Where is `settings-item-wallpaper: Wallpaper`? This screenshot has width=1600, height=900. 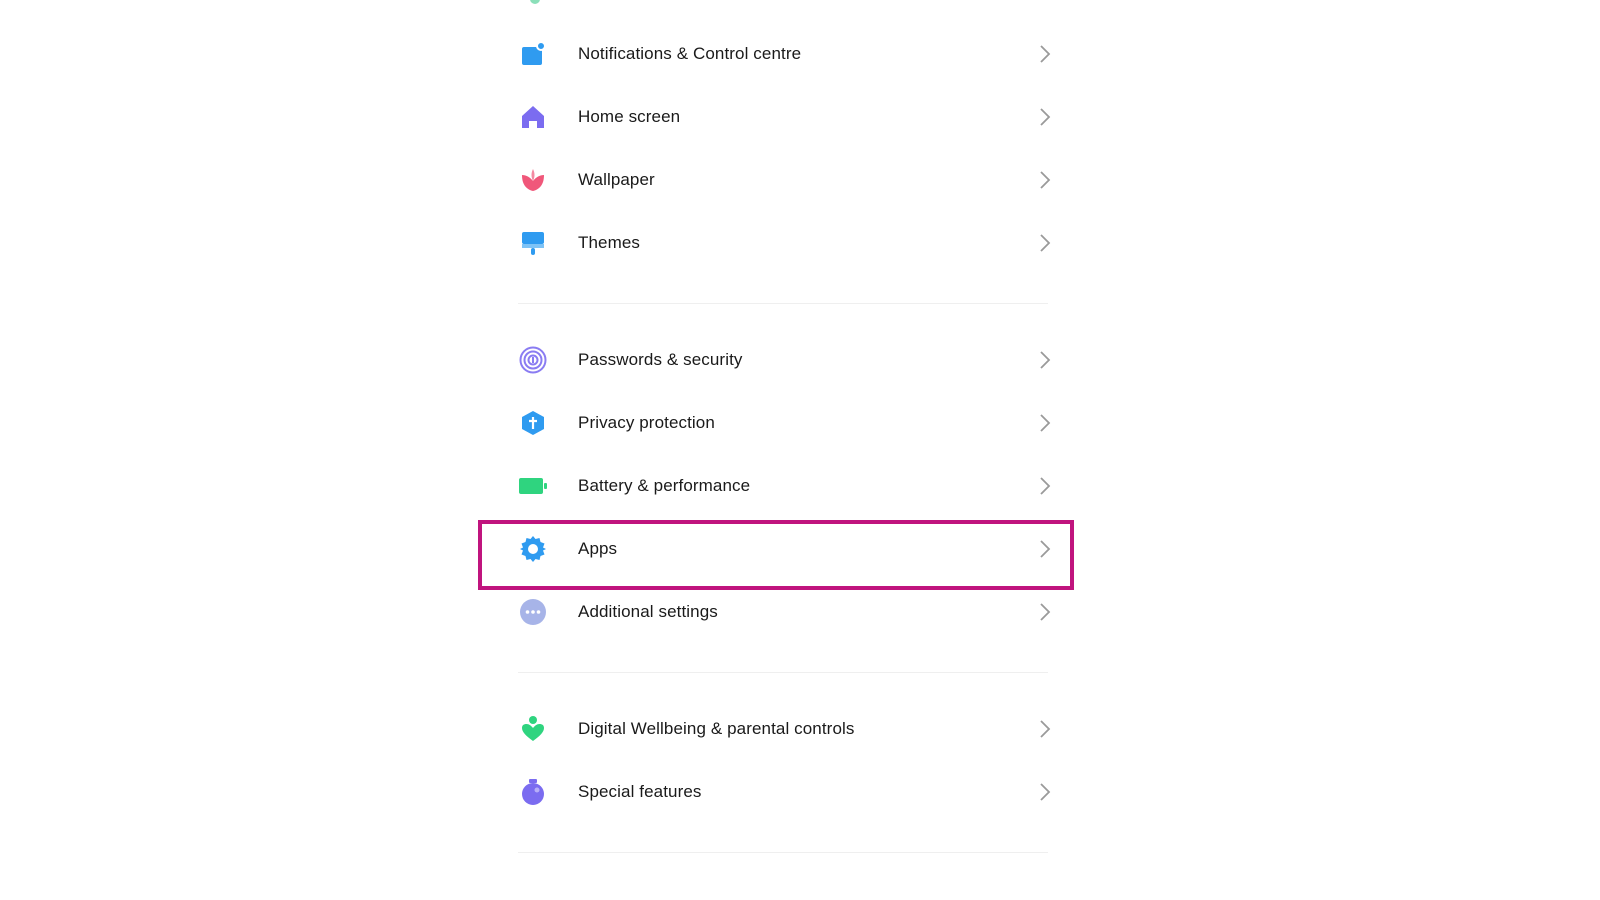
settings-item-wallpaper: Wallpaper is located at coordinates (788, 180).